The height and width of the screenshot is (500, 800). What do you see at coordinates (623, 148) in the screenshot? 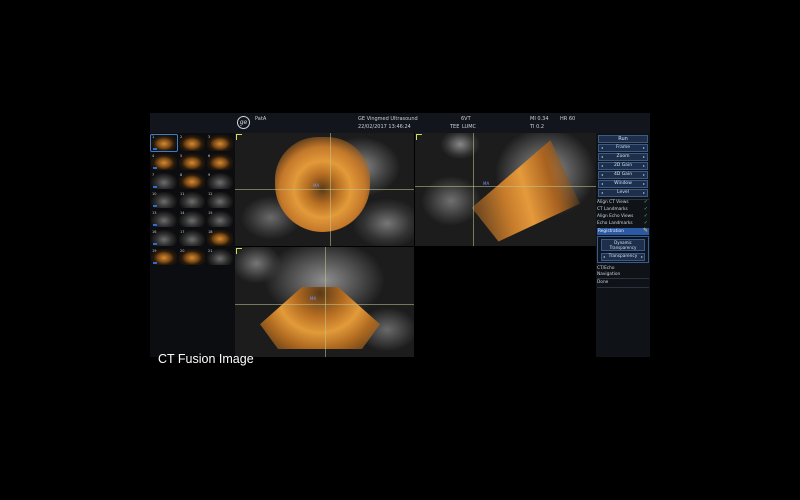
I see `frame-control: ◂ Frame ▸` at bounding box center [623, 148].